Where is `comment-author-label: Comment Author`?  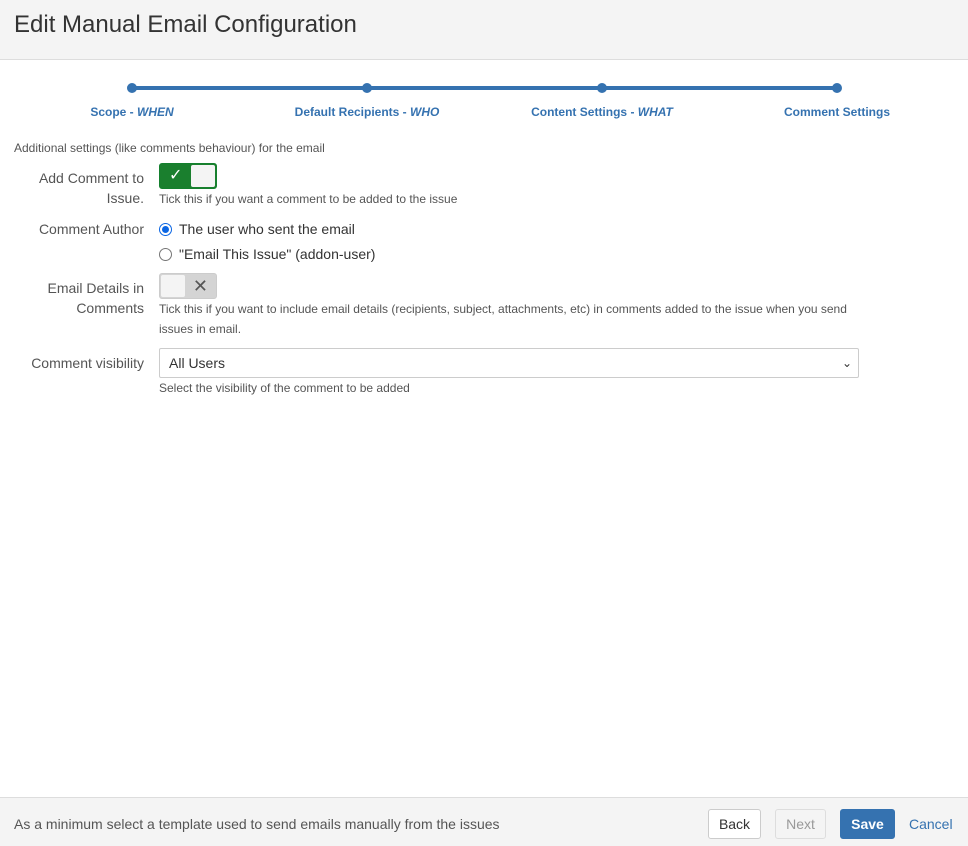 comment-author-label: Comment Author is located at coordinates (91, 229).